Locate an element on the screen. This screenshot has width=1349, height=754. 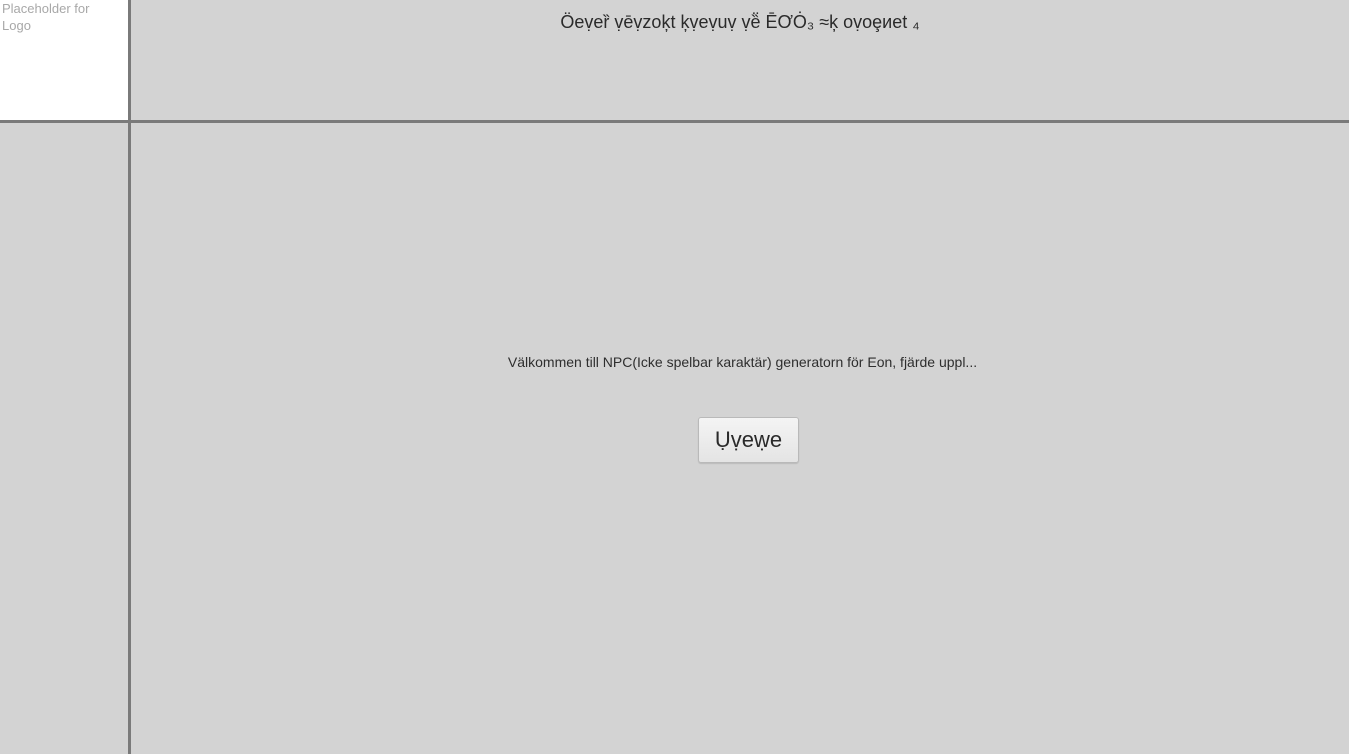
logo-placeholder-text: Placeholder for Logo is located at coordinates (46, 17).